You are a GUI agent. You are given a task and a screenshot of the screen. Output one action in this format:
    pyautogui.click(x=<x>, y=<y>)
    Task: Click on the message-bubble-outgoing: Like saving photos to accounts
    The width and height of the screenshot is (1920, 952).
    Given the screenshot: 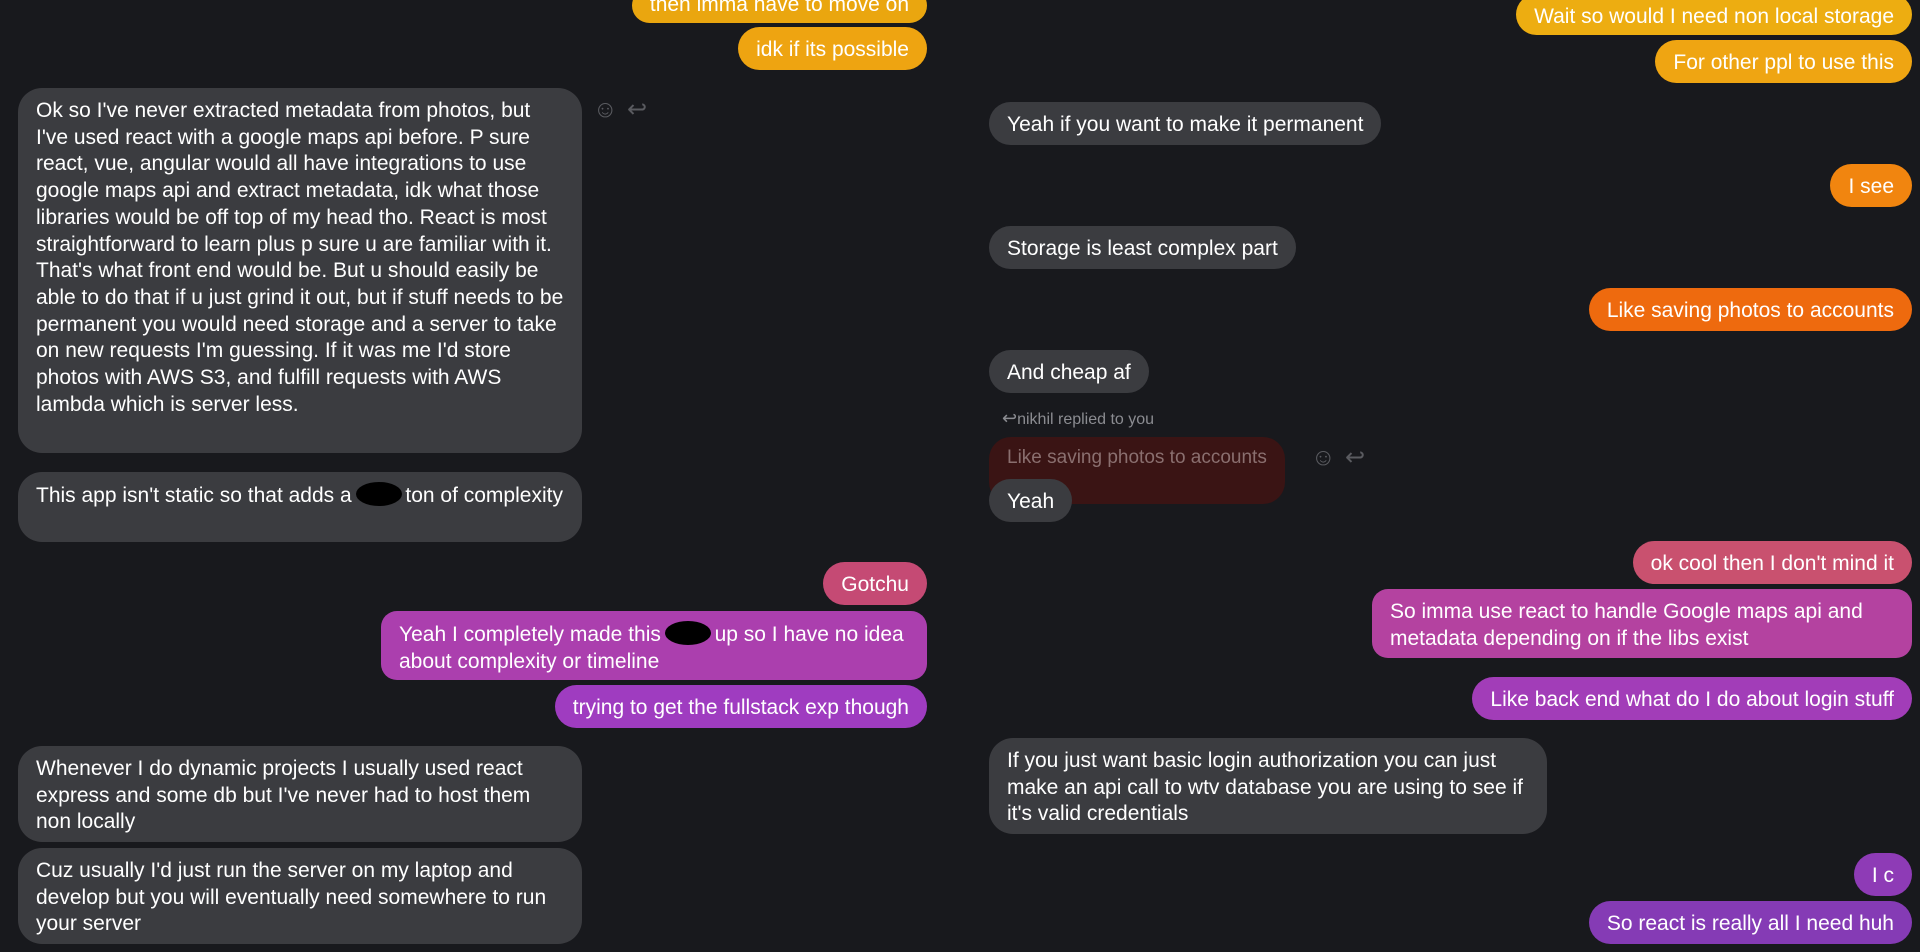 What is the action you would take?
    pyautogui.click(x=1750, y=309)
    